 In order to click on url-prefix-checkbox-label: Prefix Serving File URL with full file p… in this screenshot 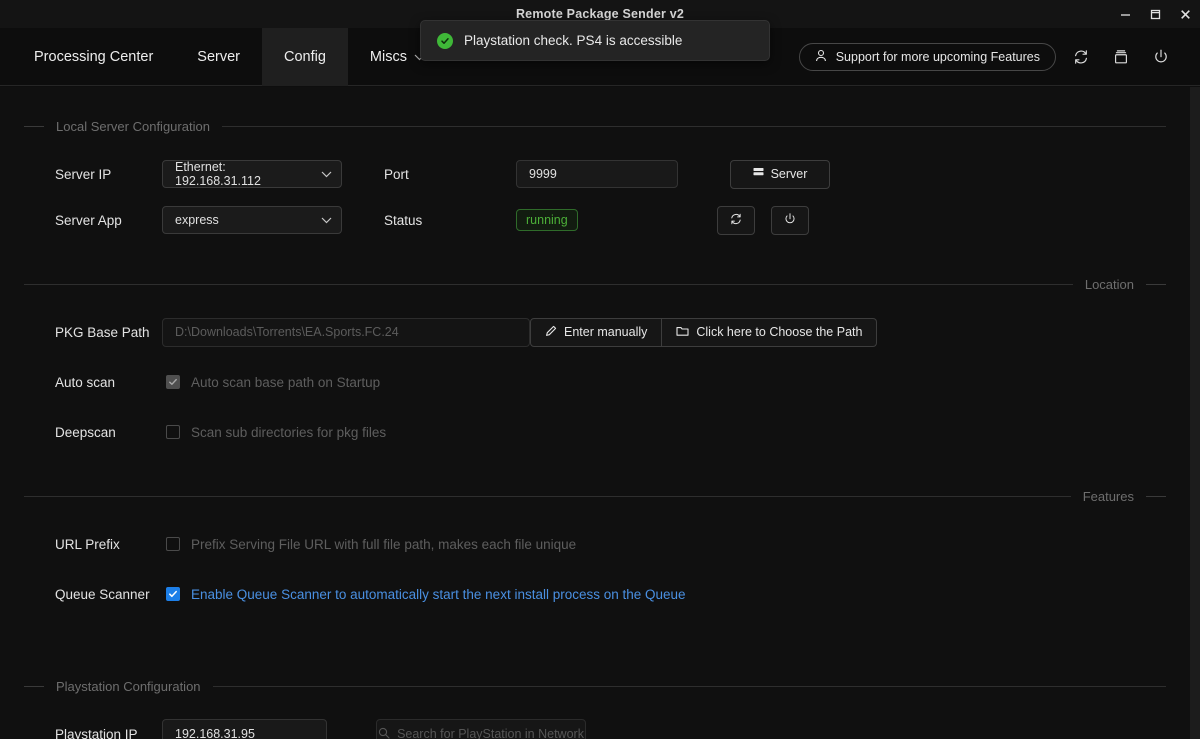, I will do `click(384, 544)`.